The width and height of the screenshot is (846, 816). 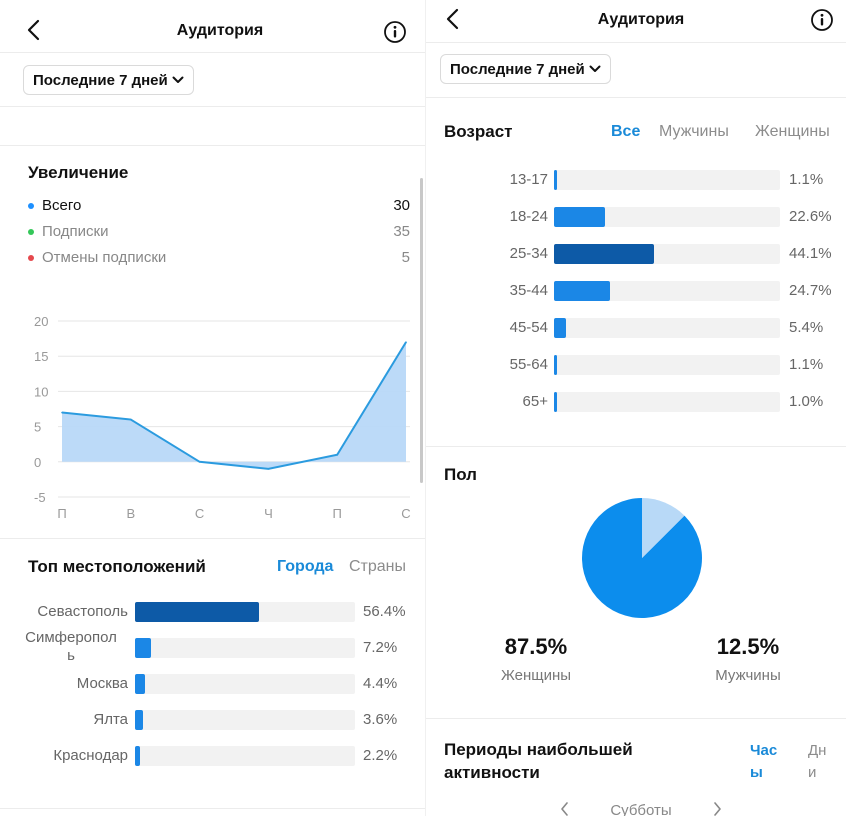 I want to click on tab-age-men: Мужчины, so click(x=694, y=132).